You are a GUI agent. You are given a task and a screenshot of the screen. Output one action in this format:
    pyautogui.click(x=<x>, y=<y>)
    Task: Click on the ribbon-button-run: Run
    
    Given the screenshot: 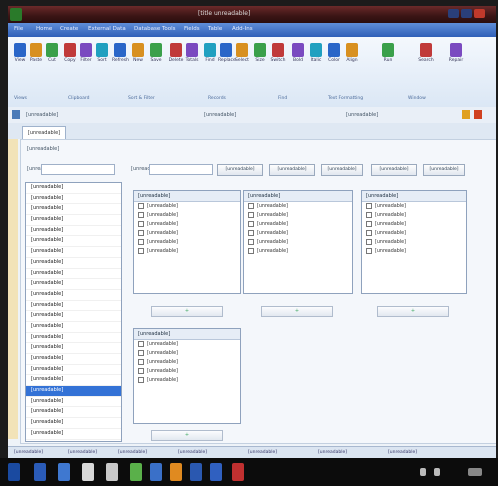 What is the action you would take?
    pyautogui.click(x=388, y=58)
    